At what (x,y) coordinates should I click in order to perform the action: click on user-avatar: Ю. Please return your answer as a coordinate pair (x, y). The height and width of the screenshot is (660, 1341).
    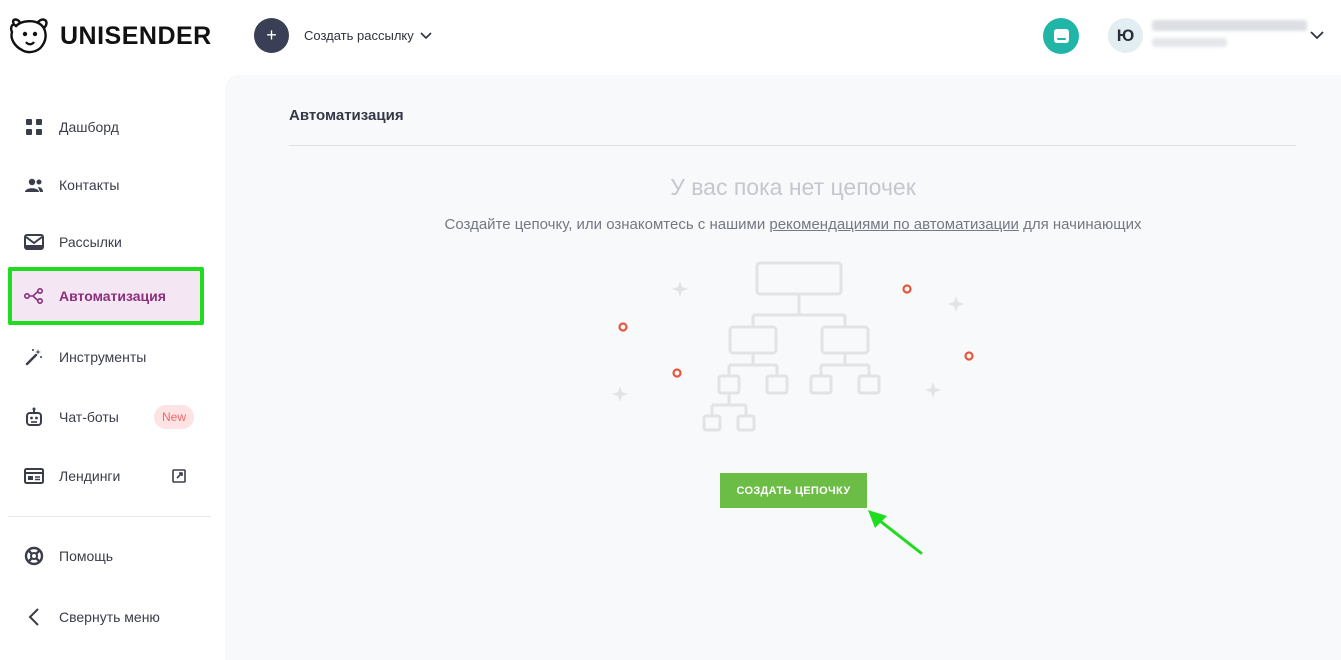
    Looking at the image, I should click on (1125, 35).